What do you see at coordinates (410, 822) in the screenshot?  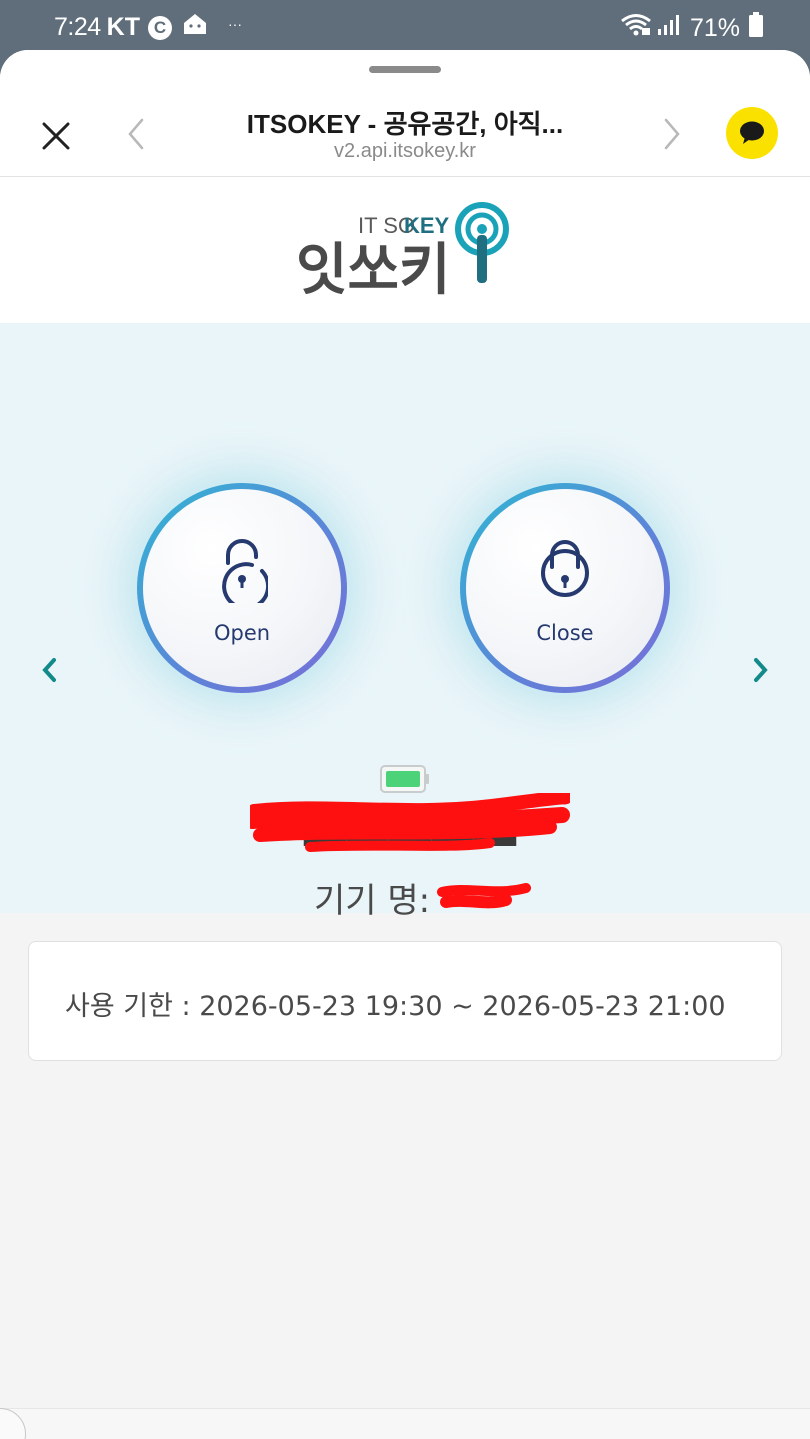 I see `redaction-scribble` at bounding box center [410, 822].